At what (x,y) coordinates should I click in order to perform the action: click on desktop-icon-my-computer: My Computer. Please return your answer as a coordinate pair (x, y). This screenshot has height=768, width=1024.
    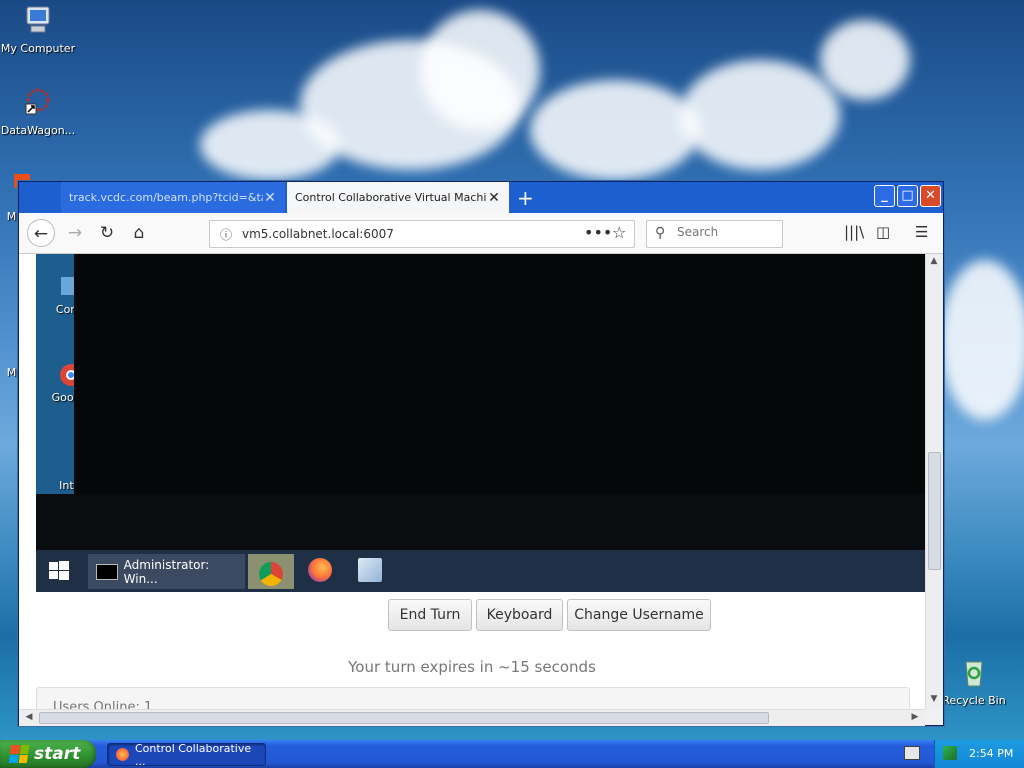
    Looking at the image, I should click on (38, 29).